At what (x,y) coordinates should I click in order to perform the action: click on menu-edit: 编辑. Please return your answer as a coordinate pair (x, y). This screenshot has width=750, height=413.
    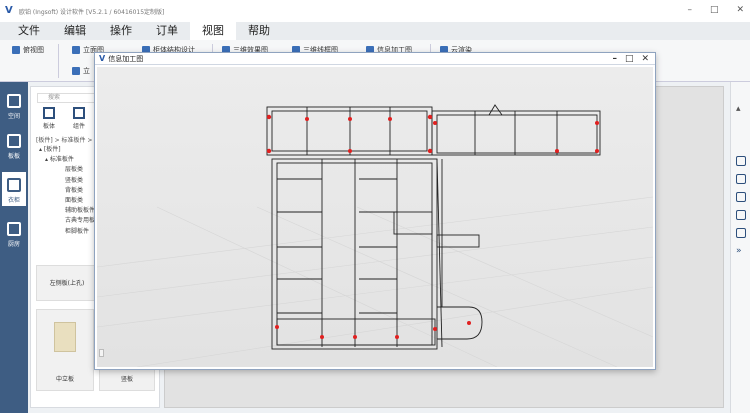
    Looking at the image, I should click on (75, 31).